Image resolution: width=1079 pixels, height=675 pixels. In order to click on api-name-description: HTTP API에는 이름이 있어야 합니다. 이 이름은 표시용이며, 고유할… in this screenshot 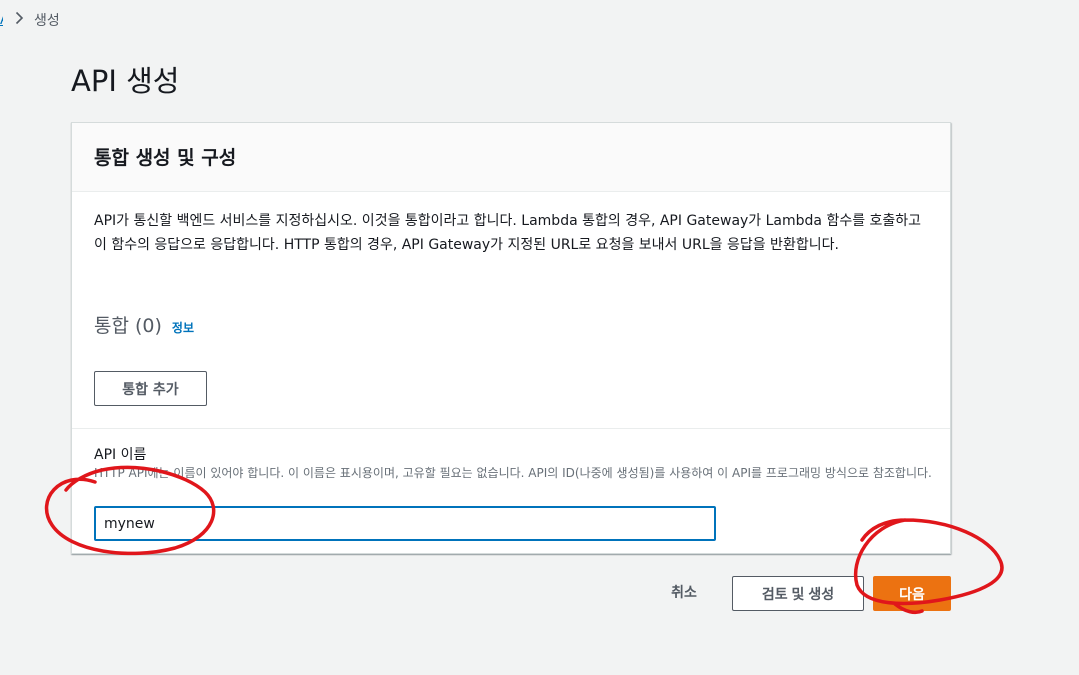, I will do `click(513, 473)`.